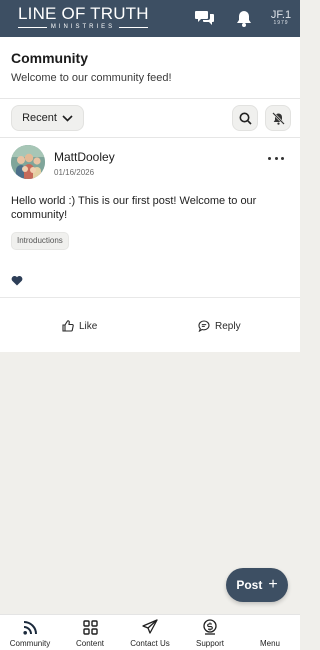 This screenshot has height=650, width=320. I want to click on nav-label: Content, so click(90, 643).